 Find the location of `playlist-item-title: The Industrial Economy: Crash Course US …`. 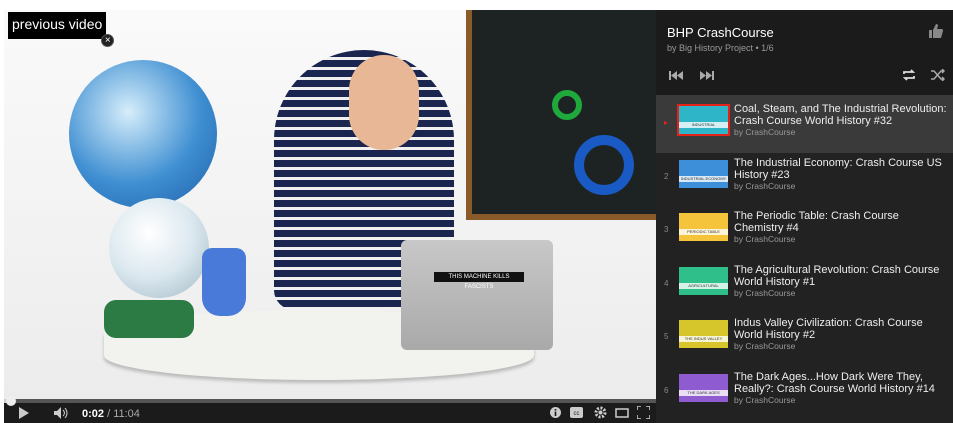

playlist-item-title: The Industrial Economy: Crash Course US … is located at coordinates (842, 174).